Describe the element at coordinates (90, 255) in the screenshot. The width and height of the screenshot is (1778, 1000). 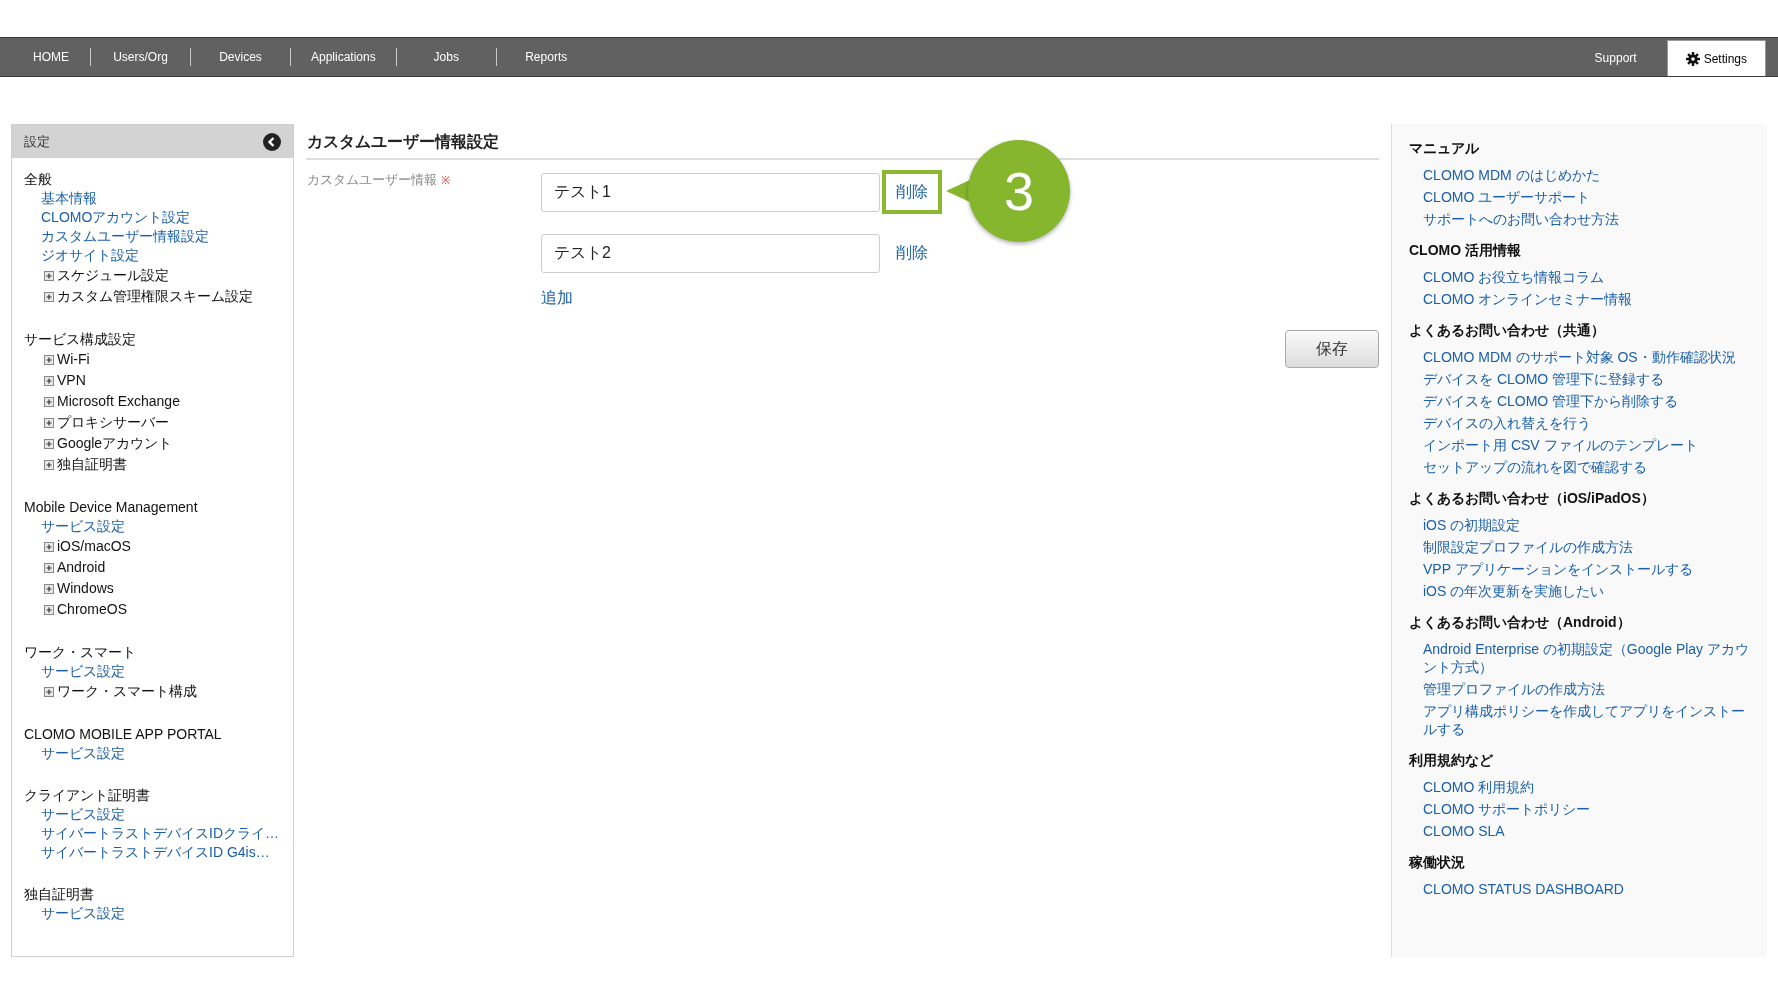
I see `sidebar-link: ジオサイト設定` at that location.